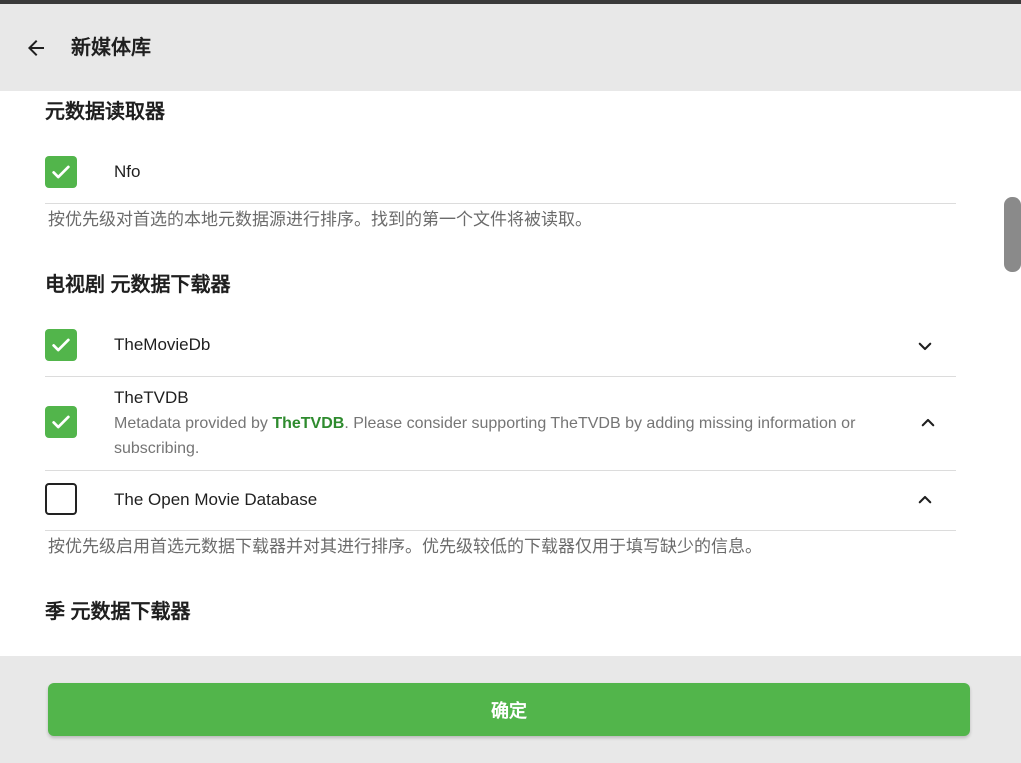  I want to click on omdb-collapse-button, so click(925, 500).